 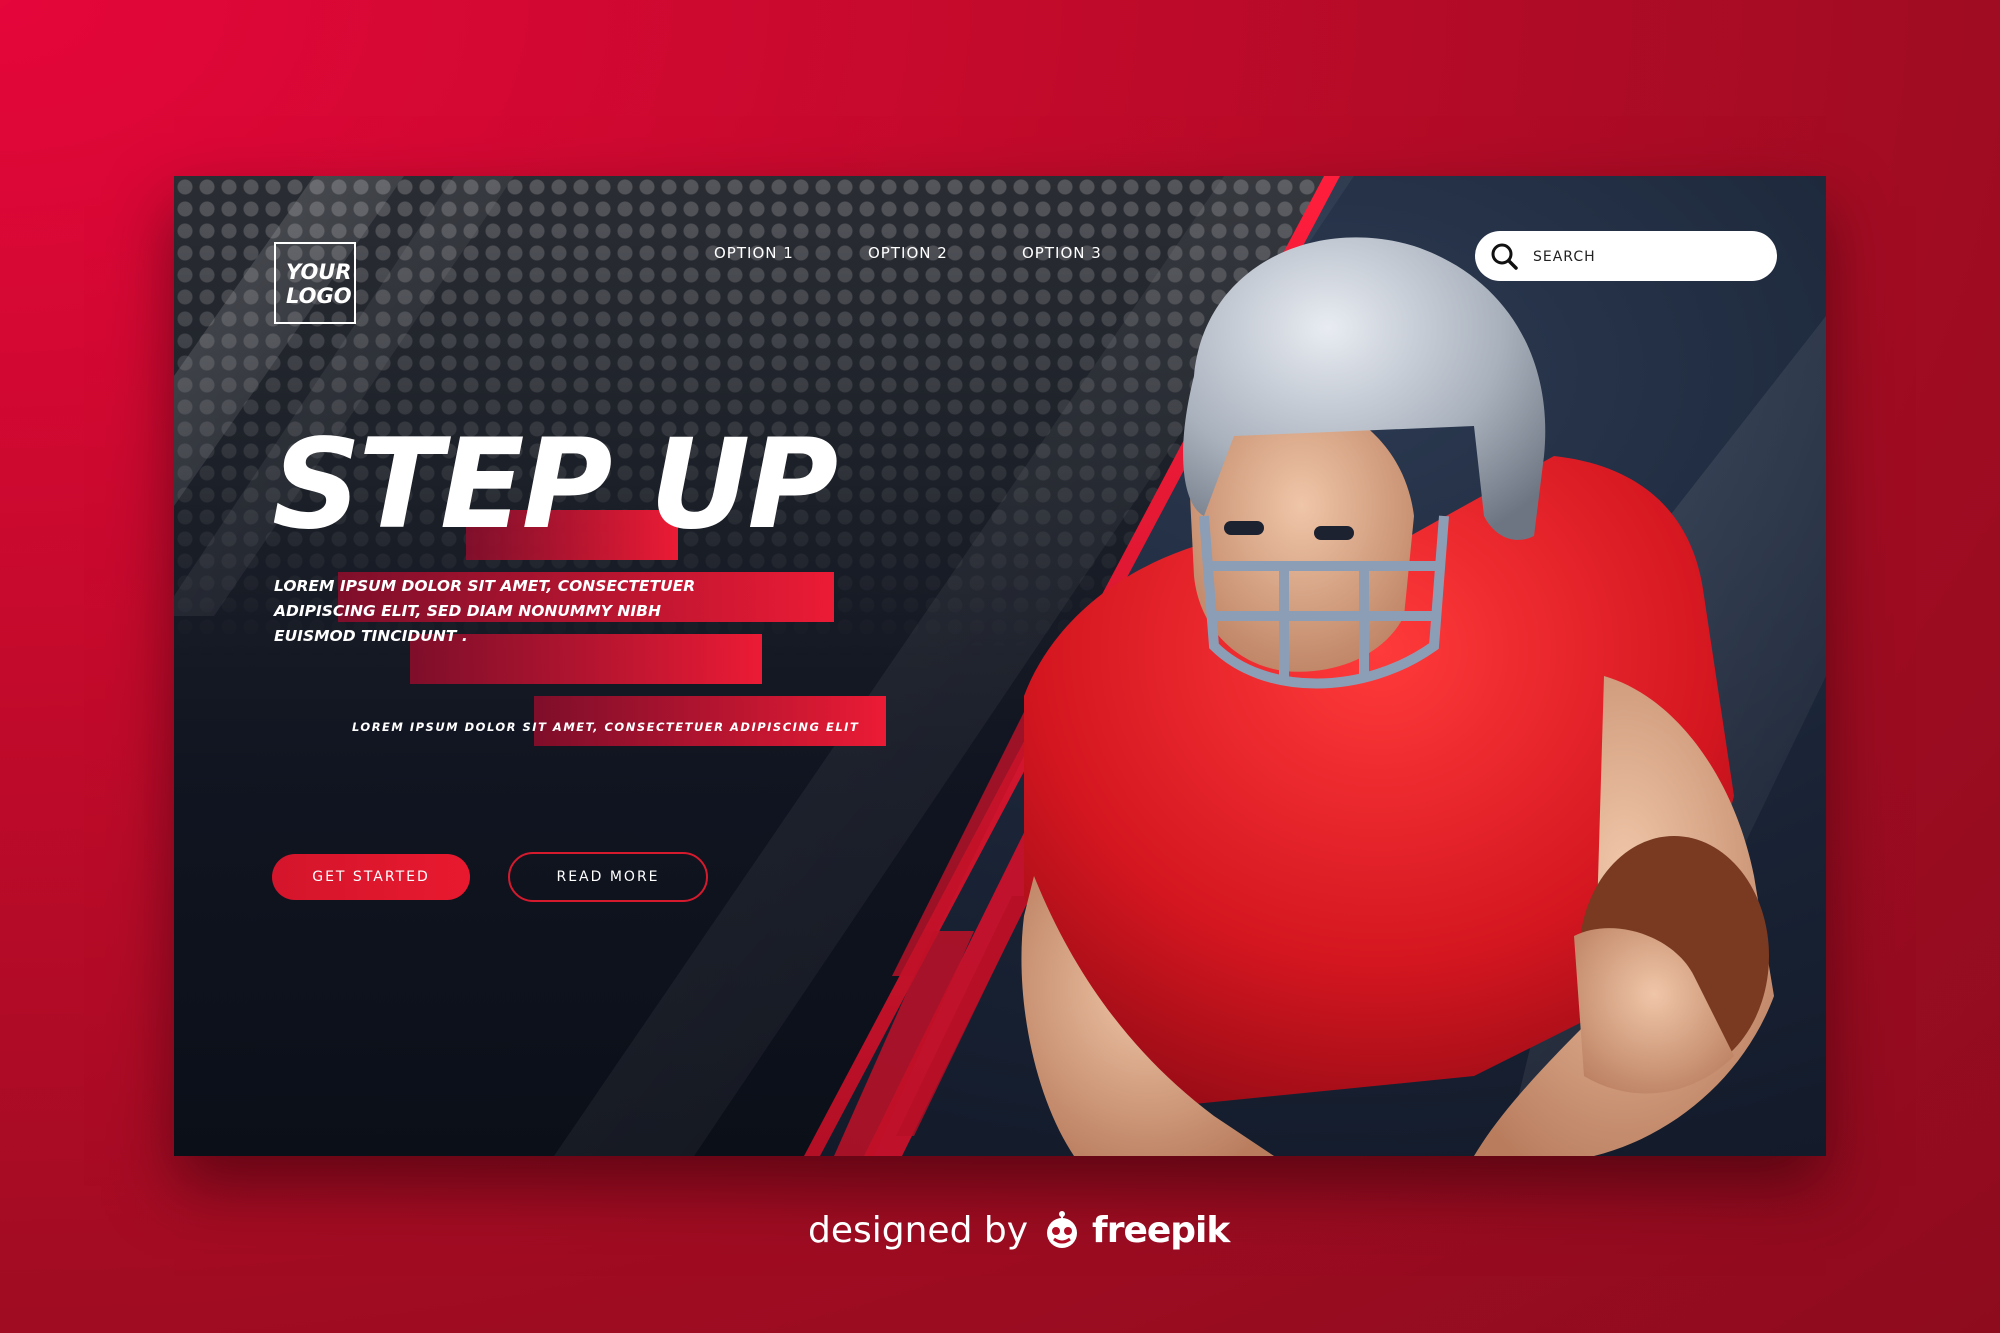 What do you see at coordinates (1099, 253) in the screenshot?
I see `nav-option-3: OPTION 3` at bounding box center [1099, 253].